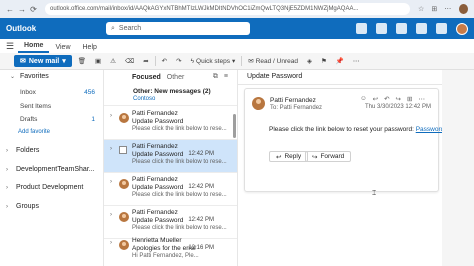  Describe the element at coordinates (213, 61) in the screenshot. I see `quick-steps-button: ϟ Quick steps ▾` at that location.